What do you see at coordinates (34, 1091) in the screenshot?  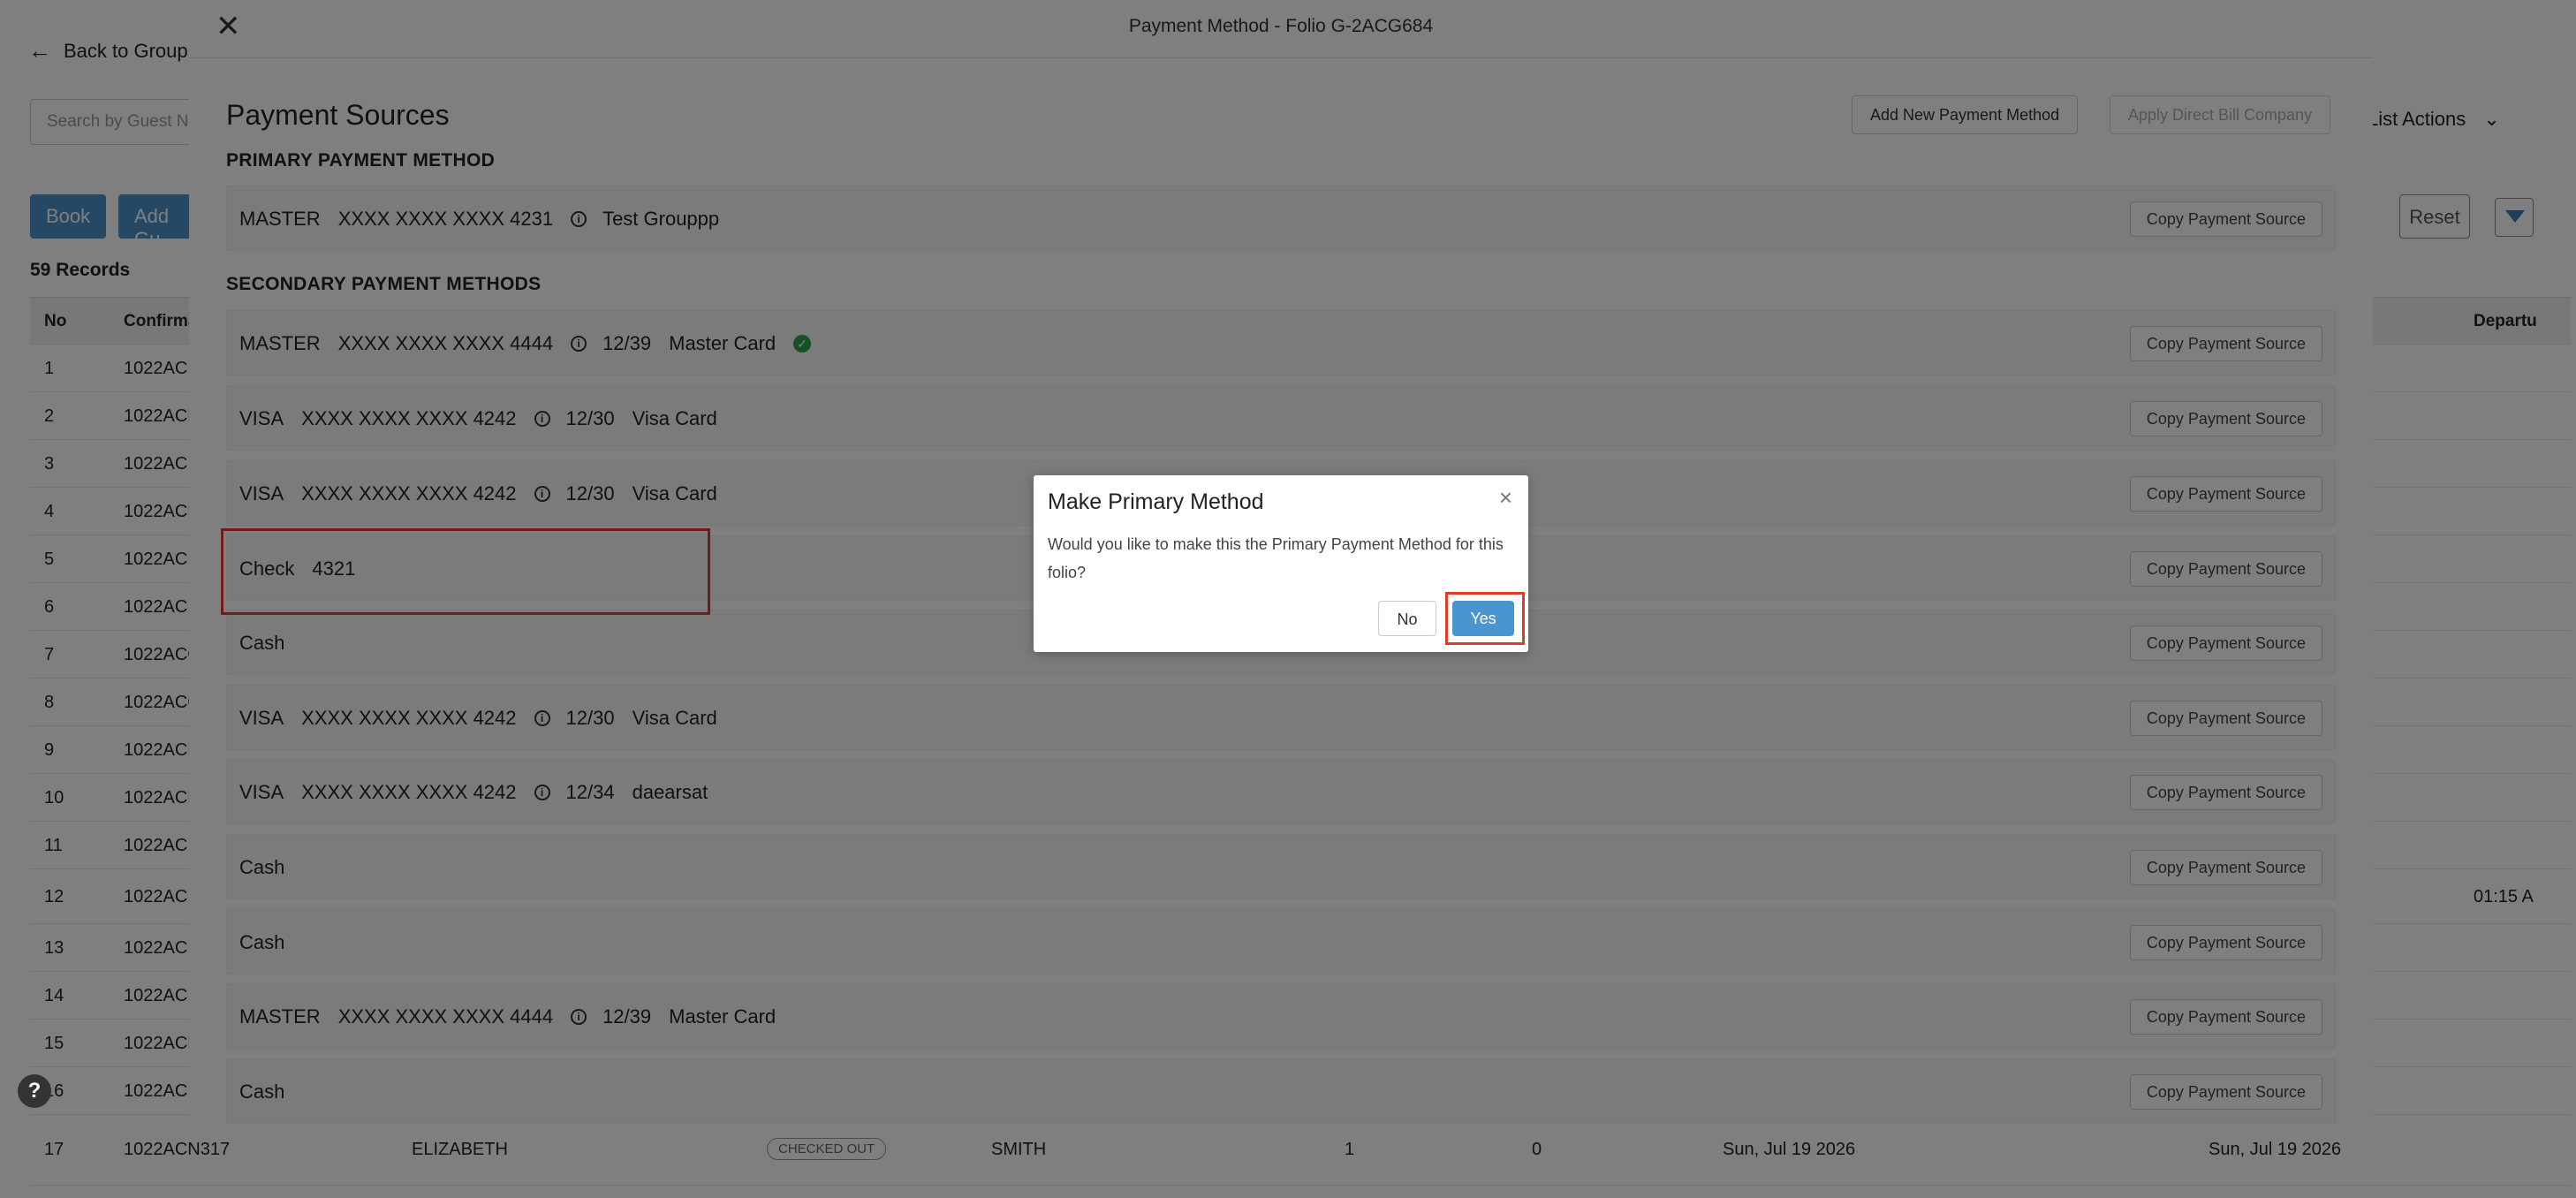 I see `help-icon: ?` at bounding box center [34, 1091].